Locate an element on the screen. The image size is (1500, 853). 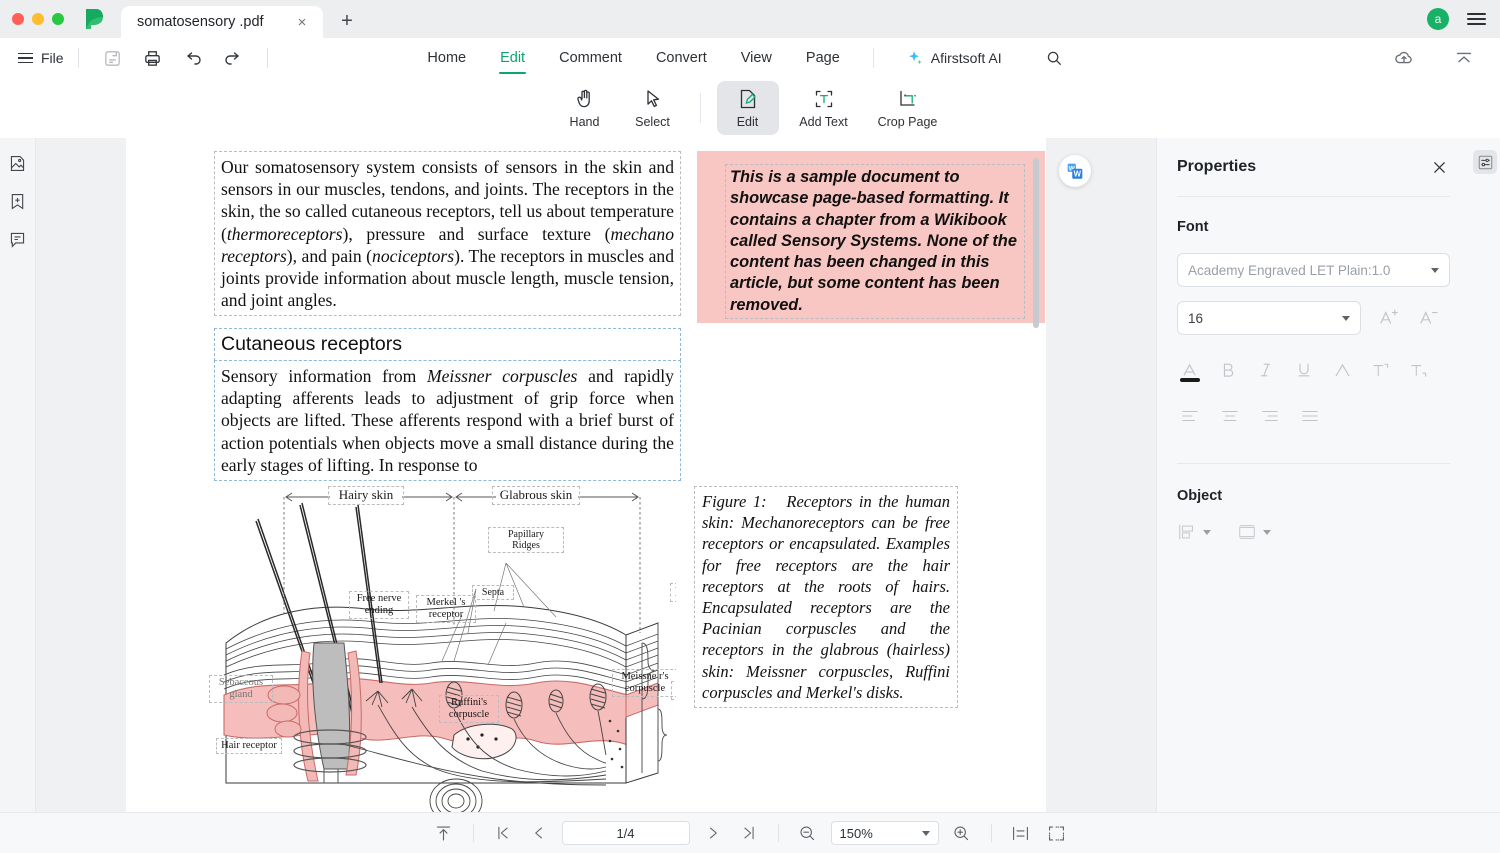
increase-font-size-icon is located at coordinates (1388, 318).